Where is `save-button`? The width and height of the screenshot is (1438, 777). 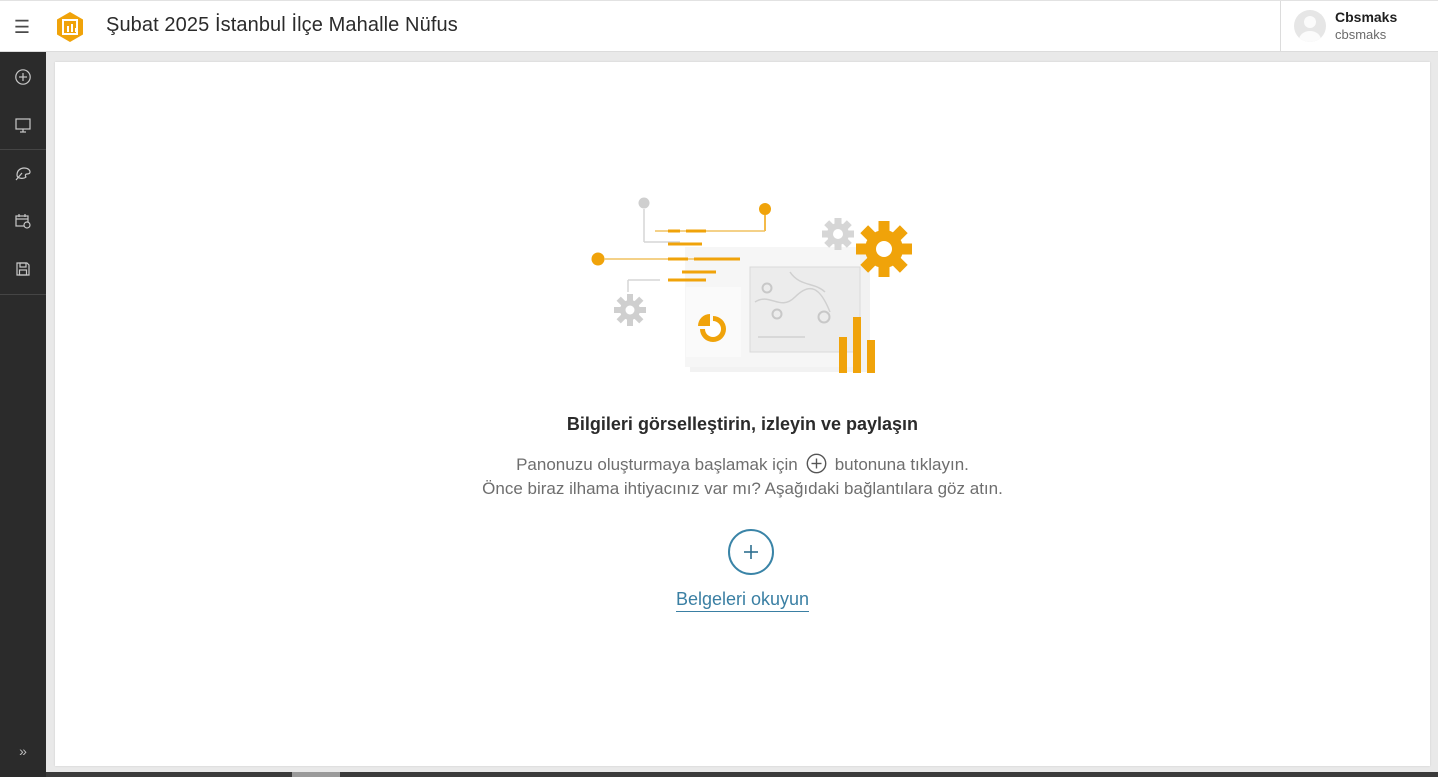
save-button is located at coordinates (23, 269).